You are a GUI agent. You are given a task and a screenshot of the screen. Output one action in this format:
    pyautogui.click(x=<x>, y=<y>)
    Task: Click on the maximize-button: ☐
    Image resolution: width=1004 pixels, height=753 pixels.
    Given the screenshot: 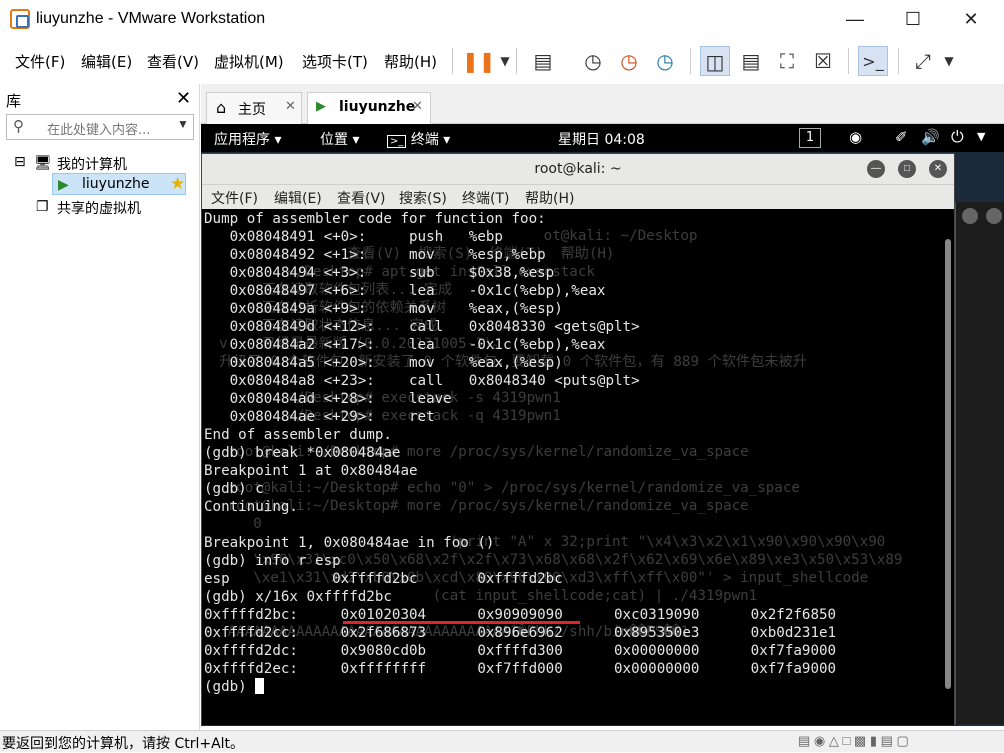 What is the action you would take?
    pyautogui.click(x=913, y=19)
    